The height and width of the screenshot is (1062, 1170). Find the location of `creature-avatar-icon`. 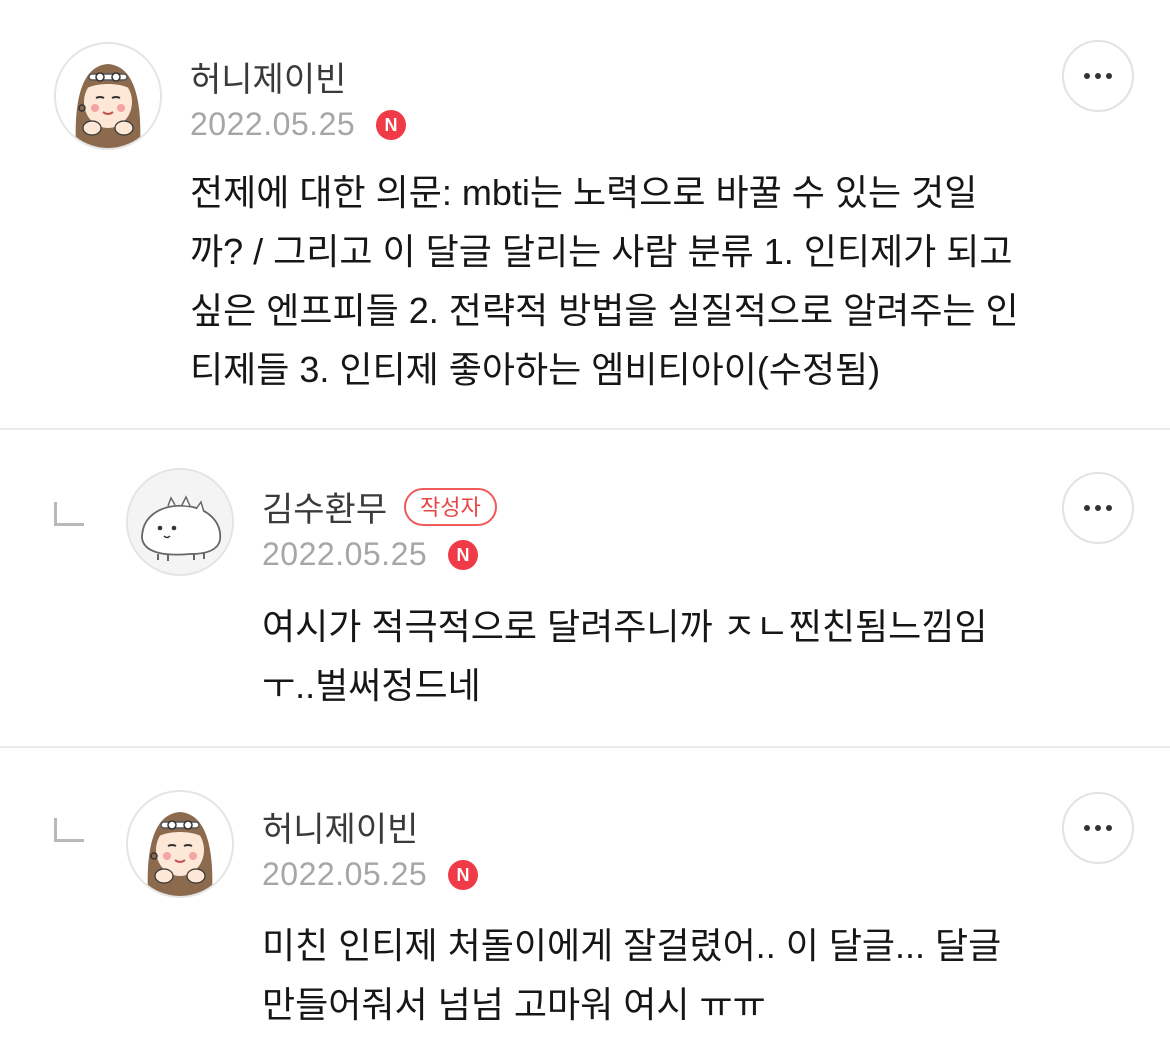

creature-avatar-icon is located at coordinates (180, 522).